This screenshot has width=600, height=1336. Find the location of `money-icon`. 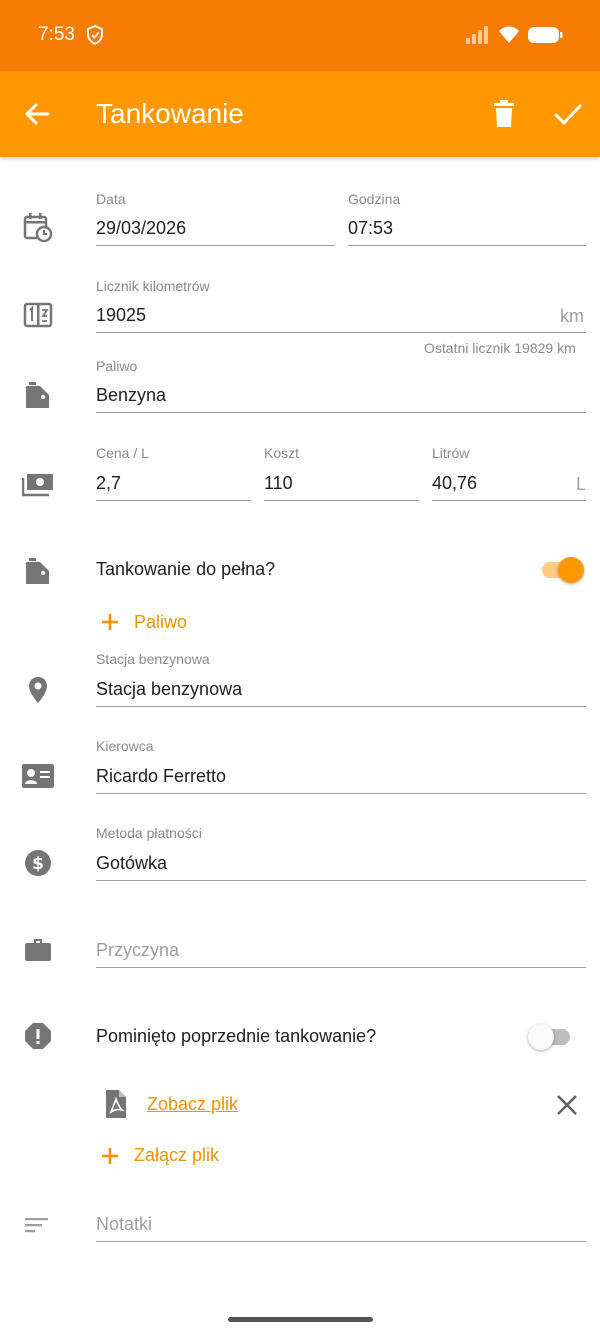

money-icon is located at coordinates (37, 485).